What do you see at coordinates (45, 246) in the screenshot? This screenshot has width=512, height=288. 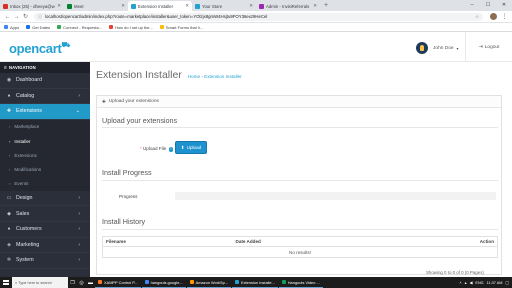 I see `sidebar-item-marketing: ◈ Marketing ›` at bounding box center [45, 246].